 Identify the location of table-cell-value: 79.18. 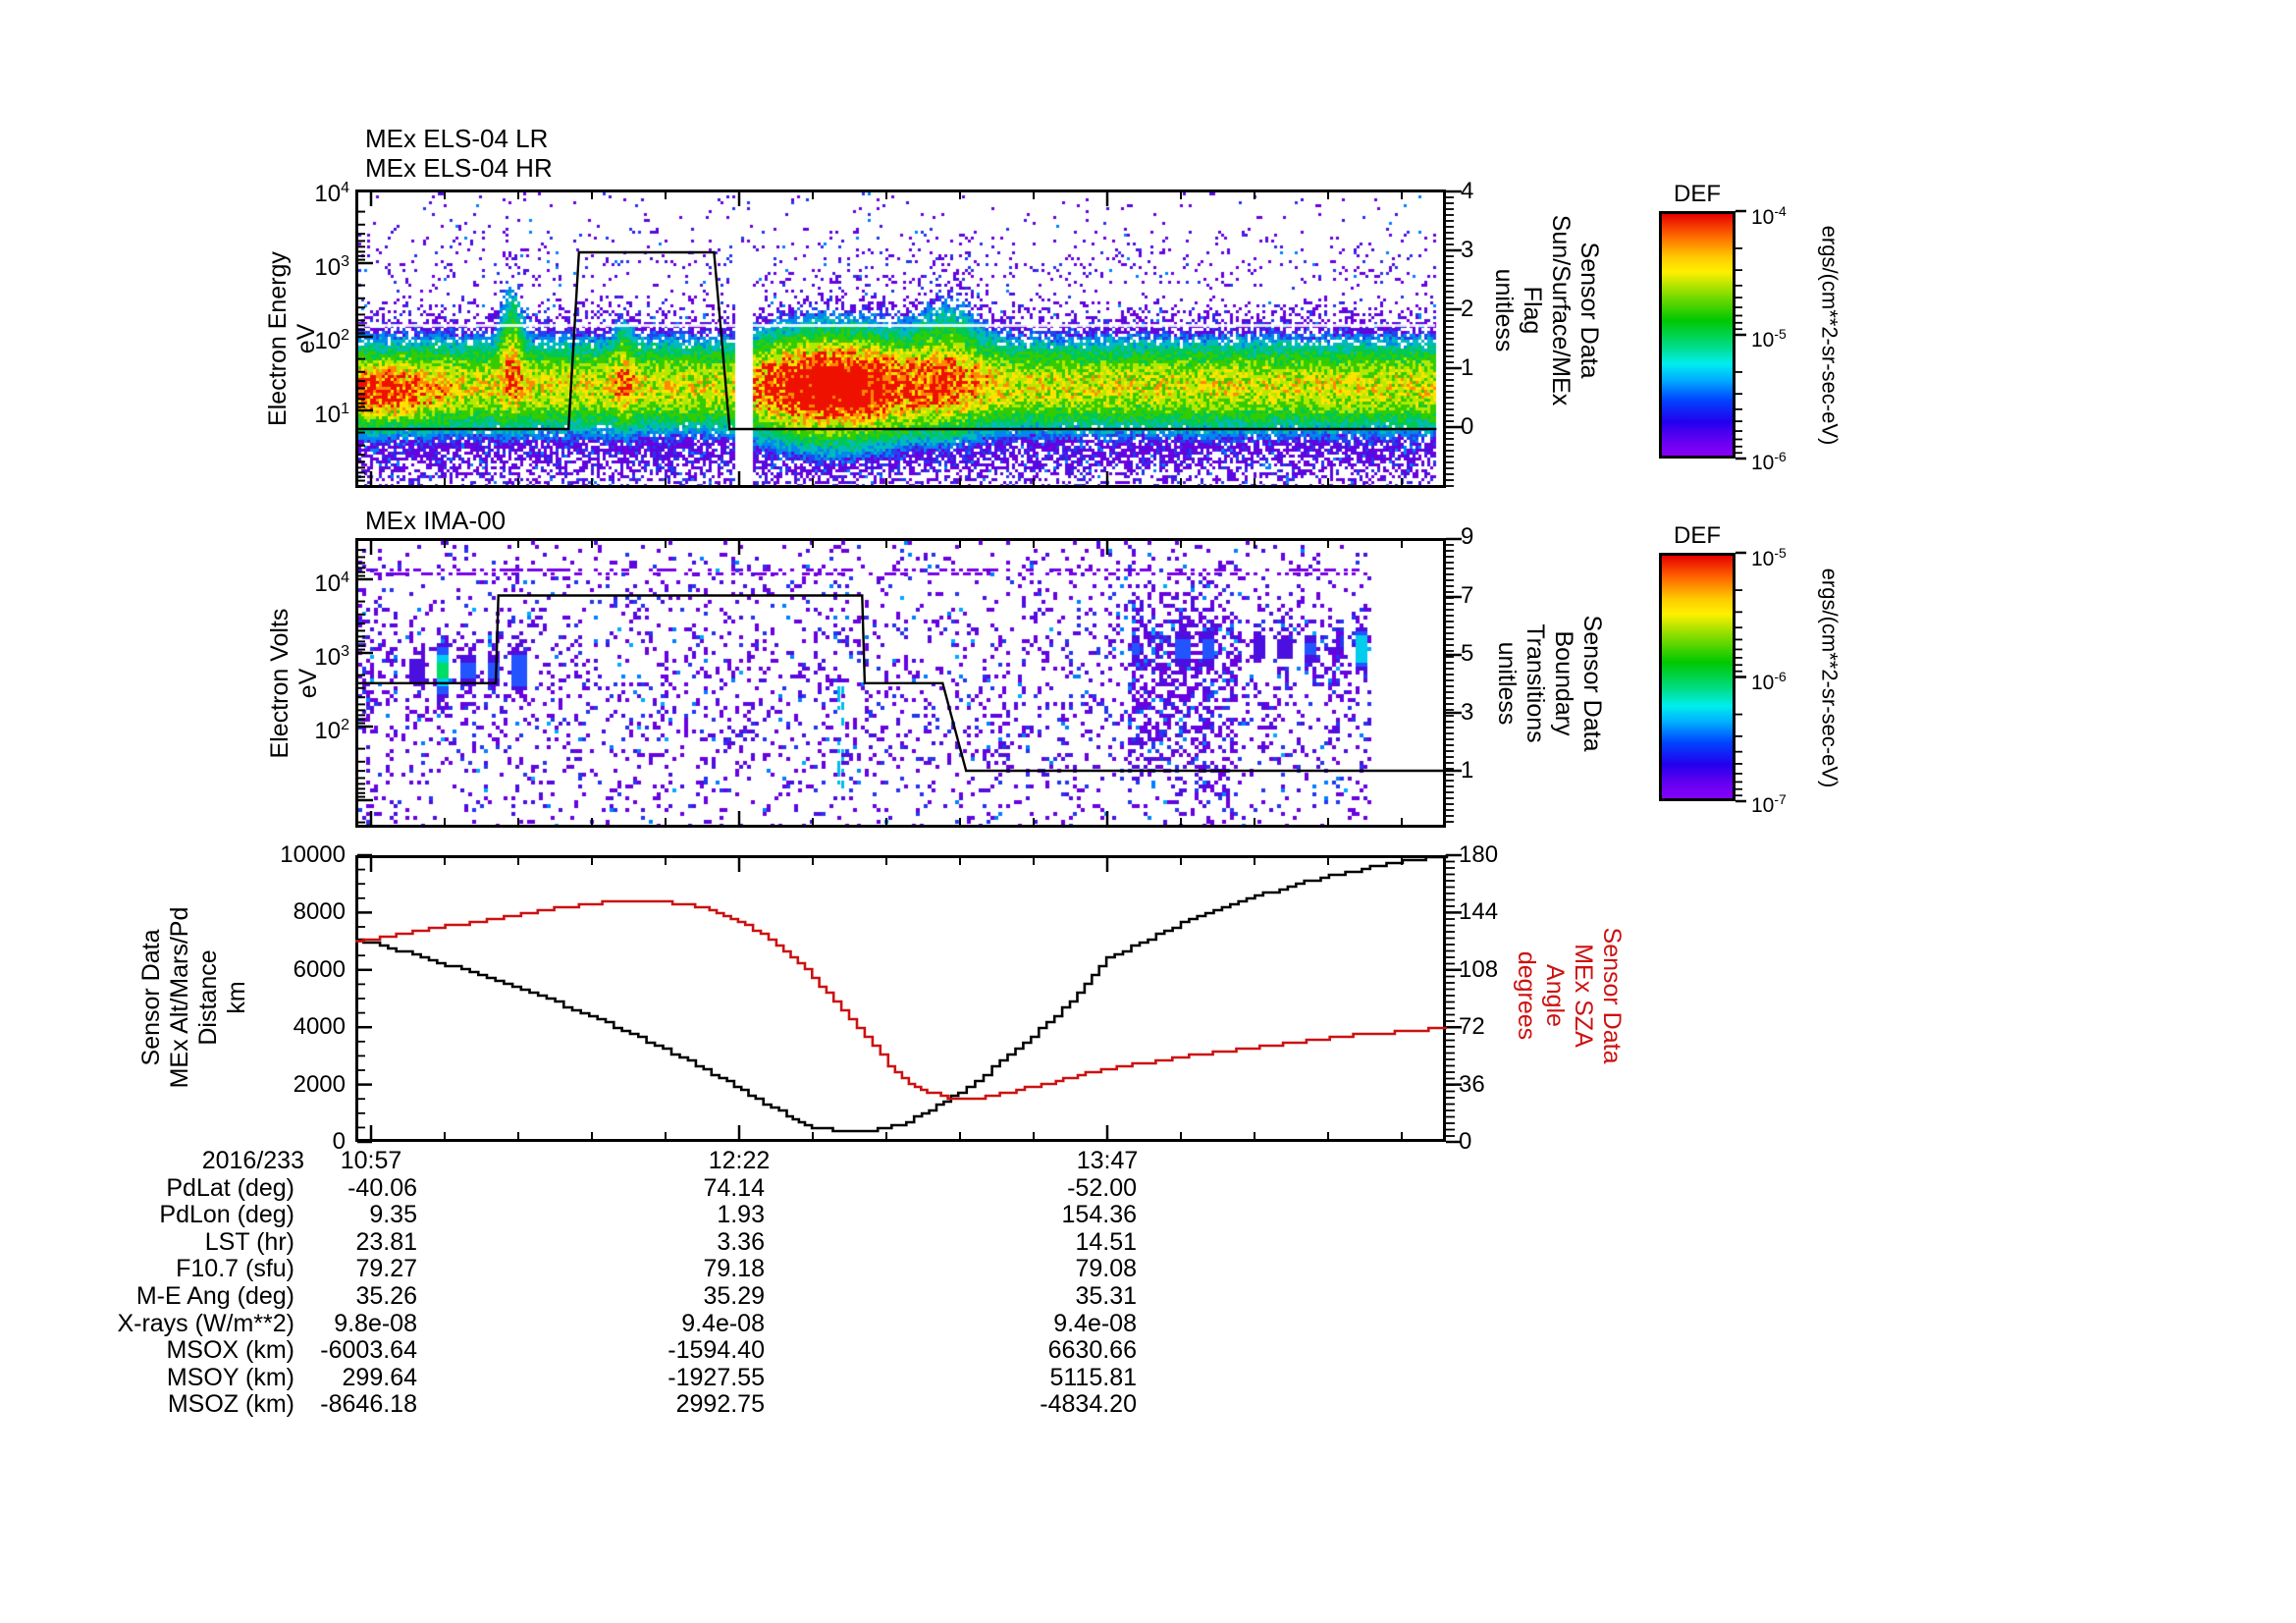
(734, 1269).